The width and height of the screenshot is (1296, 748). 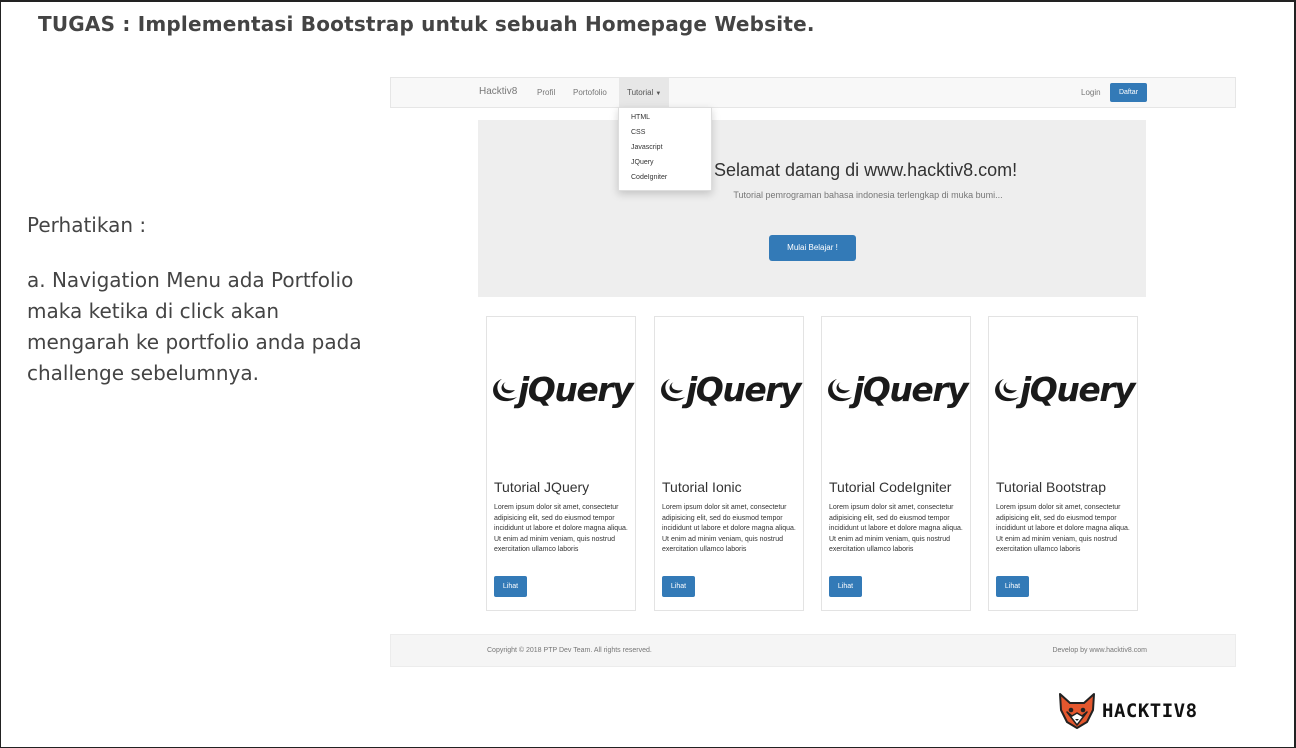 What do you see at coordinates (640, 117) in the screenshot?
I see `dropdown-item-html: HTML` at bounding box center [640, 117].